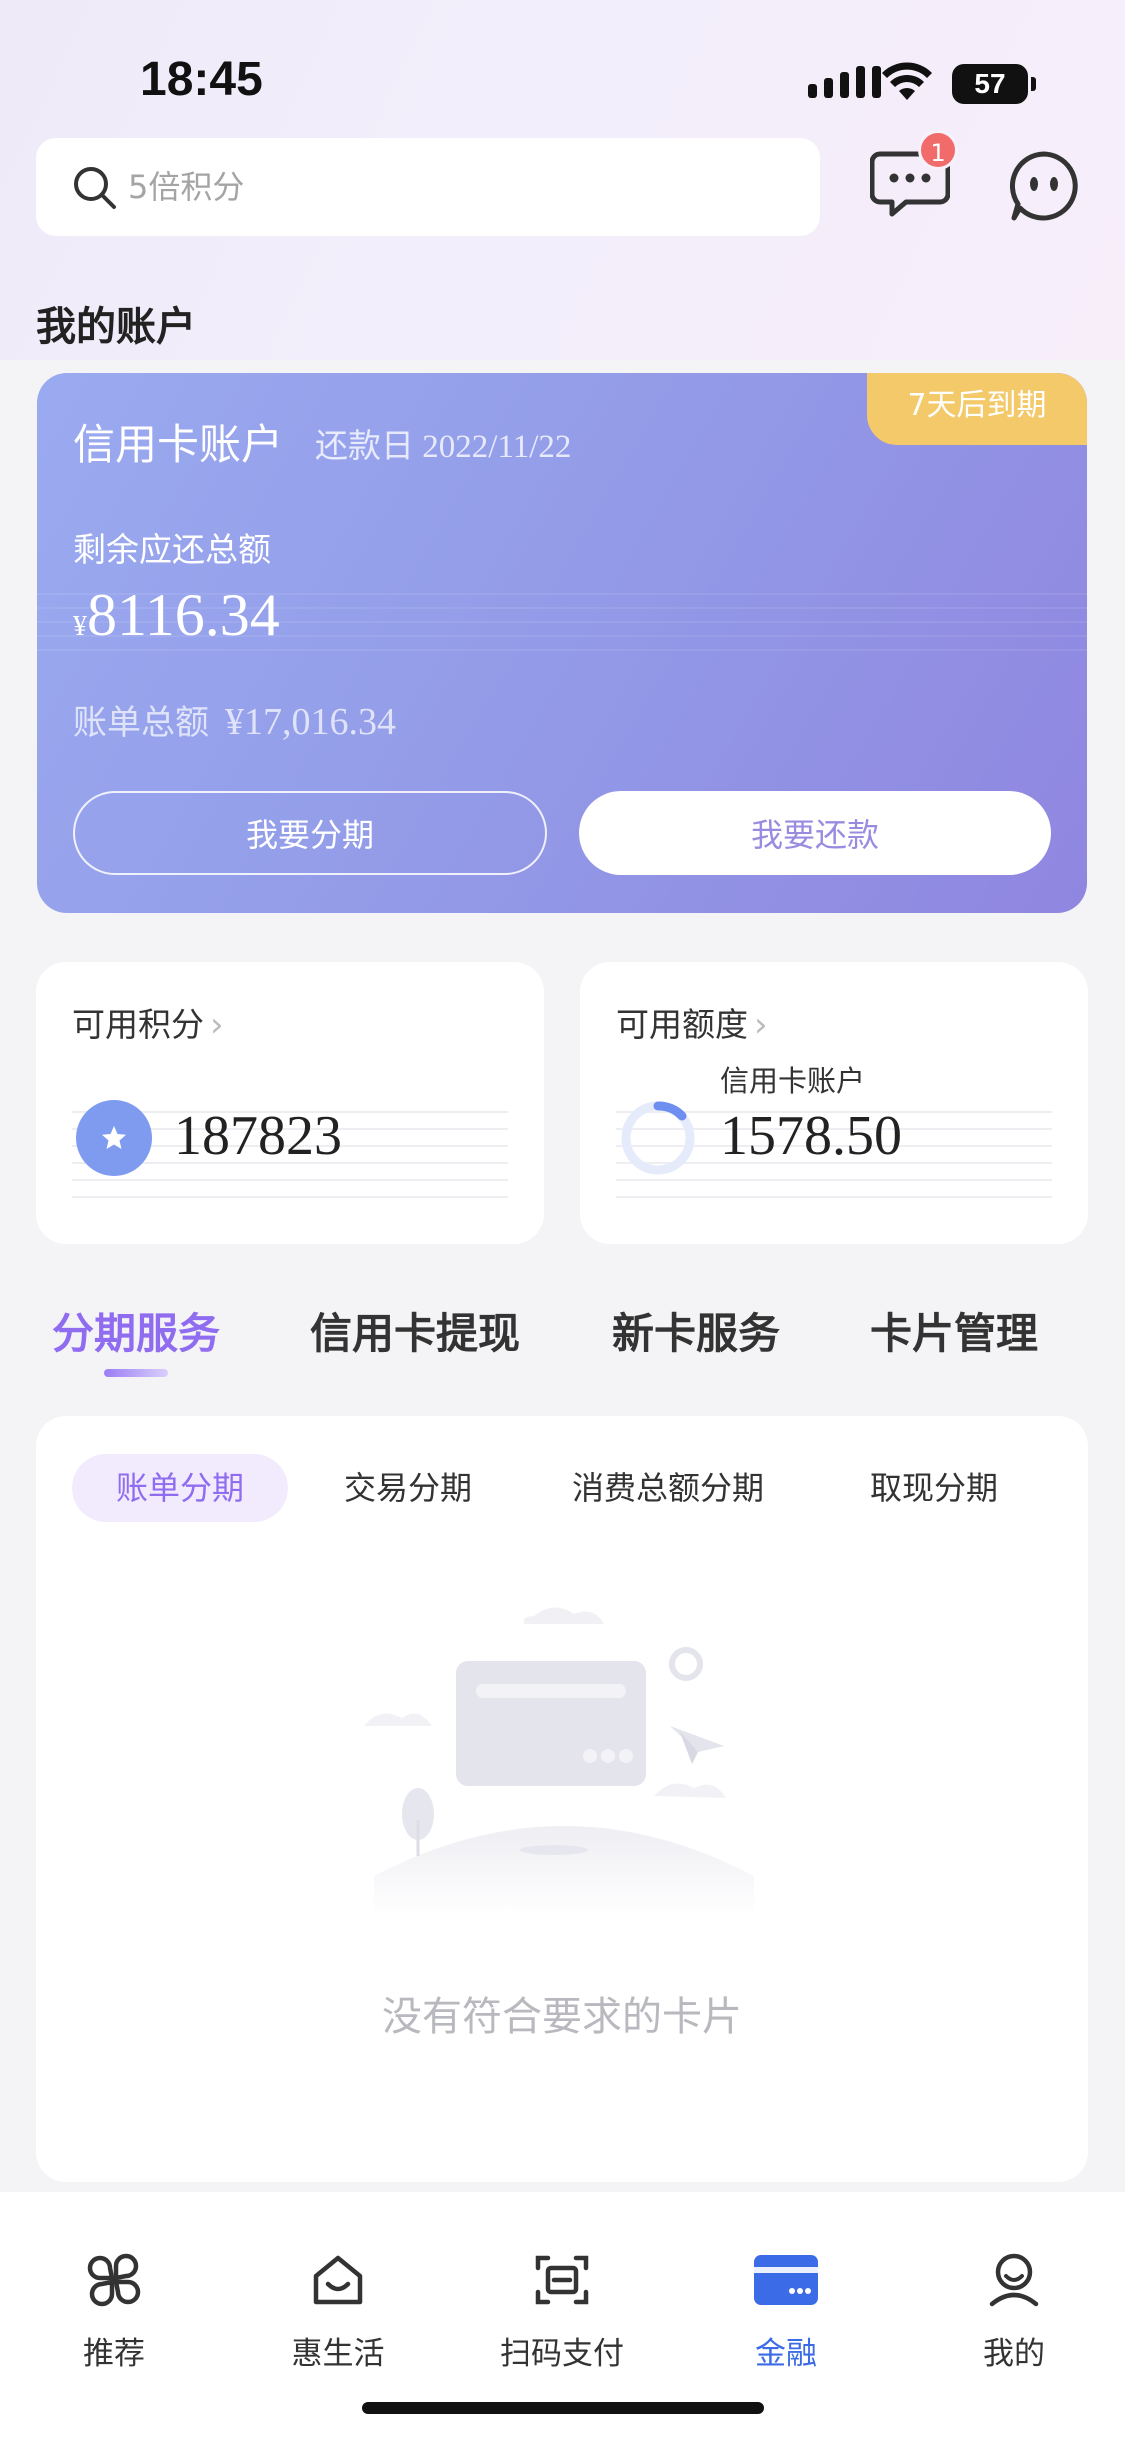  I want to click on nav-item-recommend: 推荐, so click(114, 2310).